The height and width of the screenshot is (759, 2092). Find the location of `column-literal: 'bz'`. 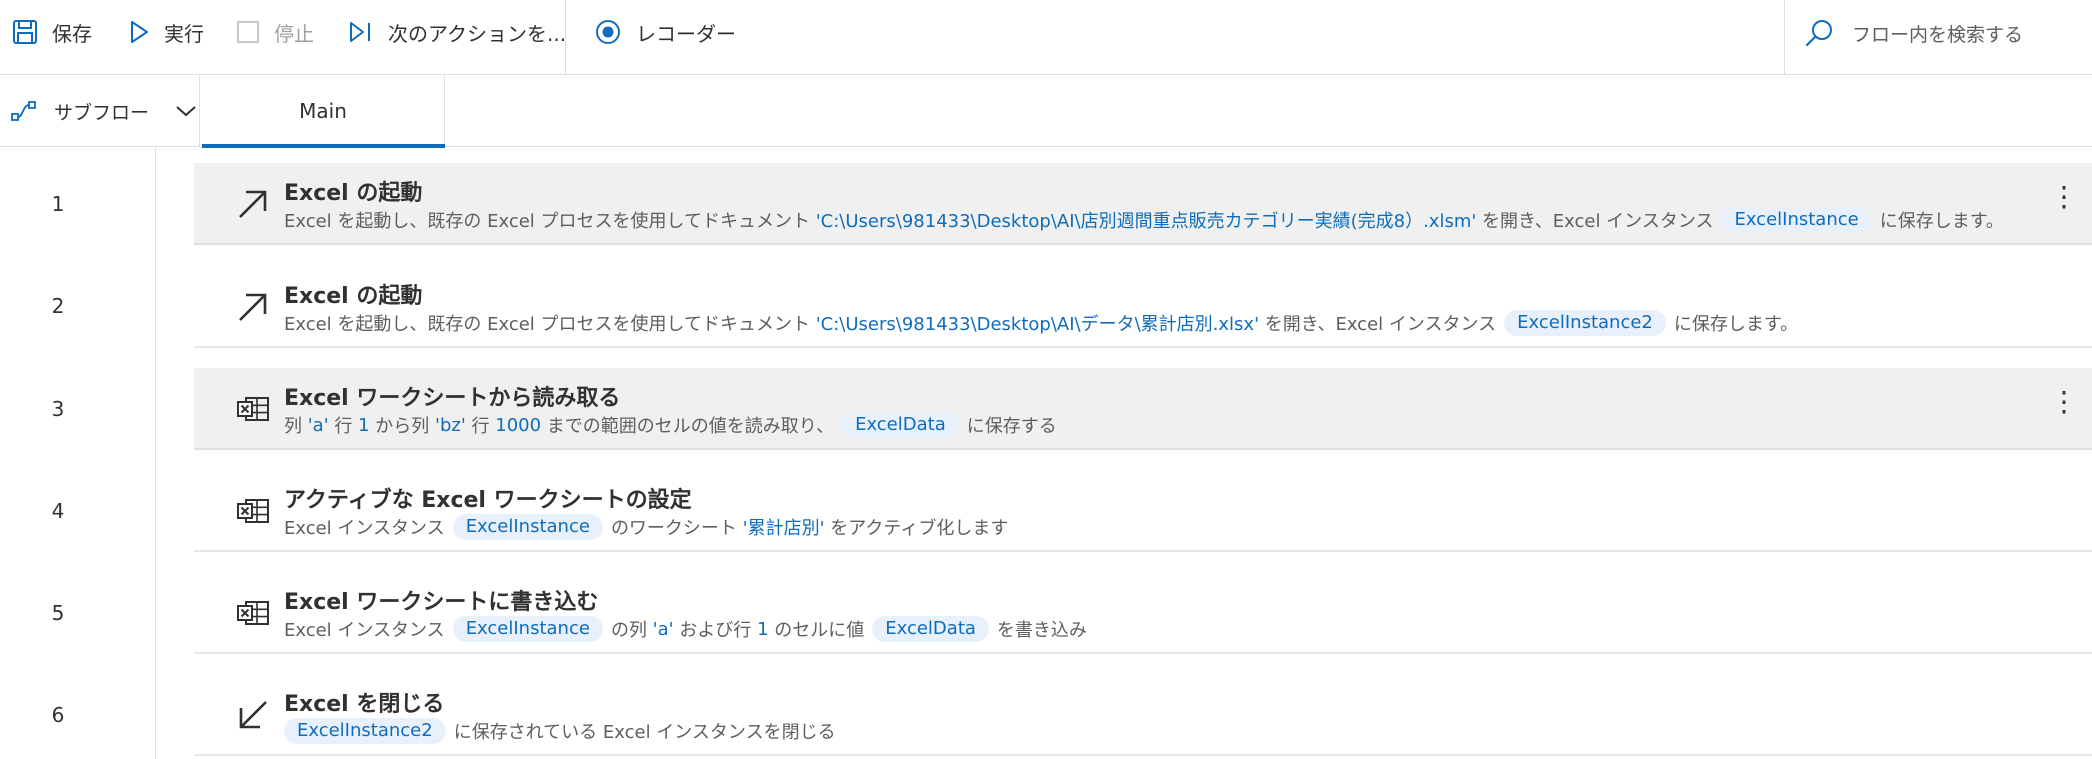

column-literal: 'bz' is located at coordinates (450, 425).